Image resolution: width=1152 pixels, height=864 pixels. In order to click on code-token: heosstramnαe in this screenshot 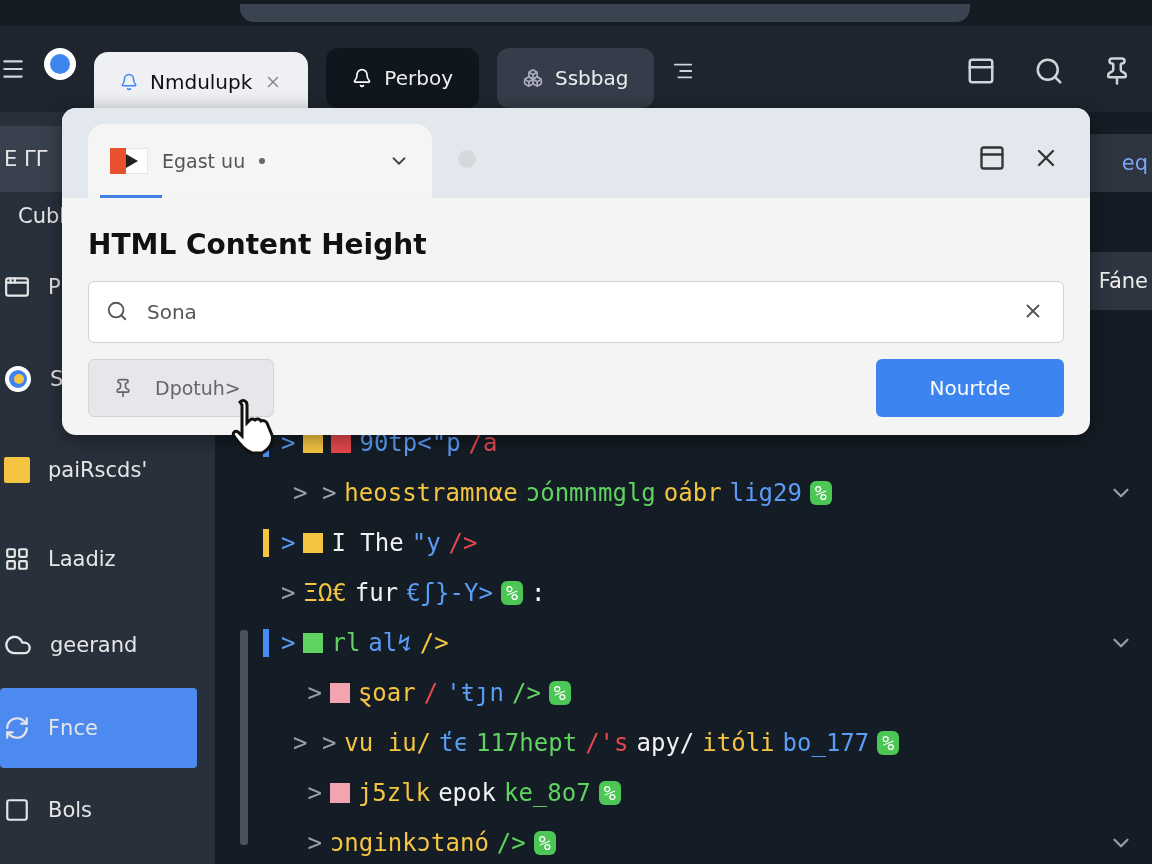, I will do `click(431, 493)`.